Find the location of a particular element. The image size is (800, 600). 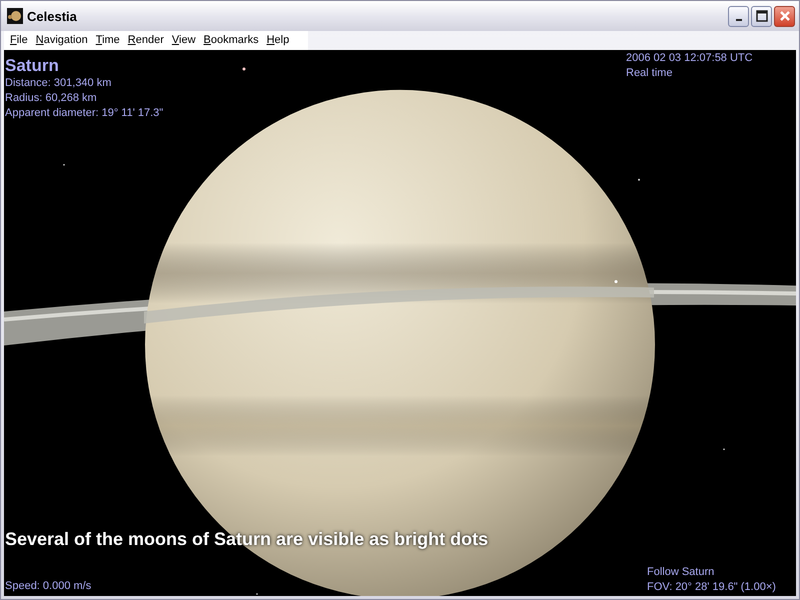

window-title: Celestia is located at coordinates (52, 16).